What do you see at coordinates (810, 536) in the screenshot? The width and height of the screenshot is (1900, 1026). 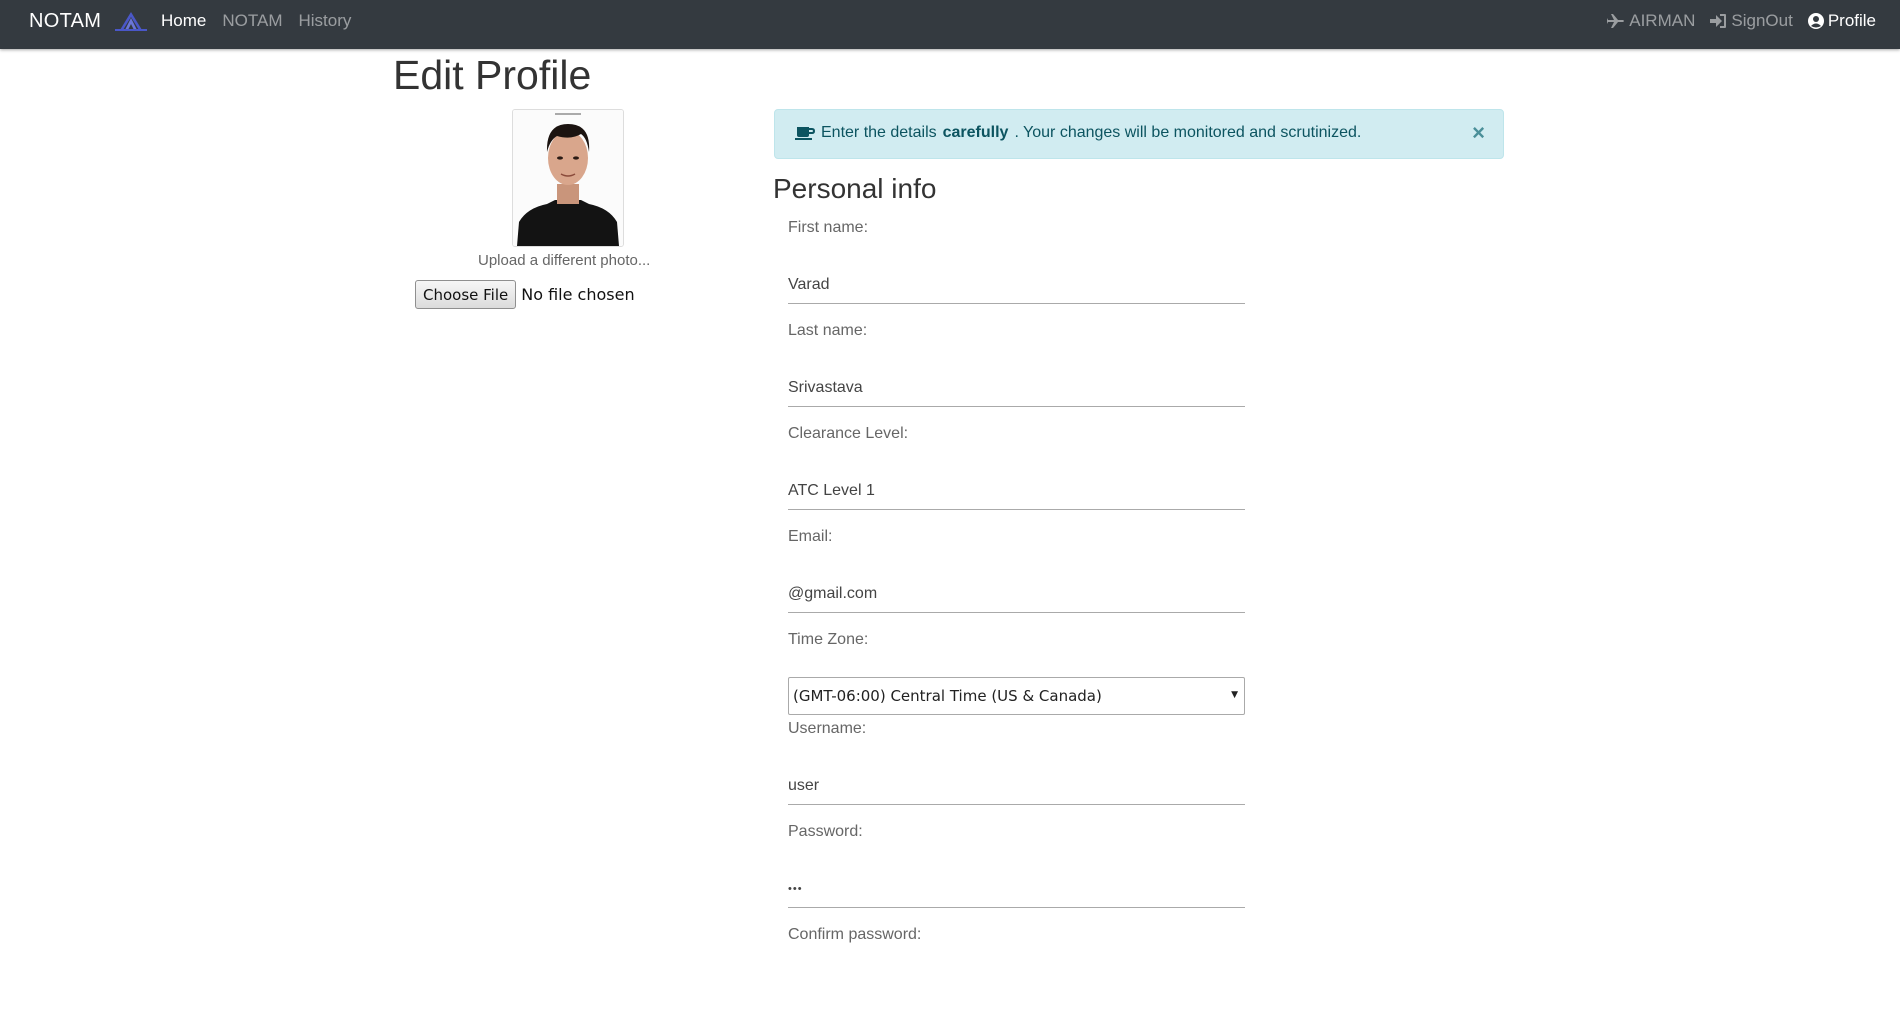 I see `email-label: Email:` at bounding box center [810, 536].